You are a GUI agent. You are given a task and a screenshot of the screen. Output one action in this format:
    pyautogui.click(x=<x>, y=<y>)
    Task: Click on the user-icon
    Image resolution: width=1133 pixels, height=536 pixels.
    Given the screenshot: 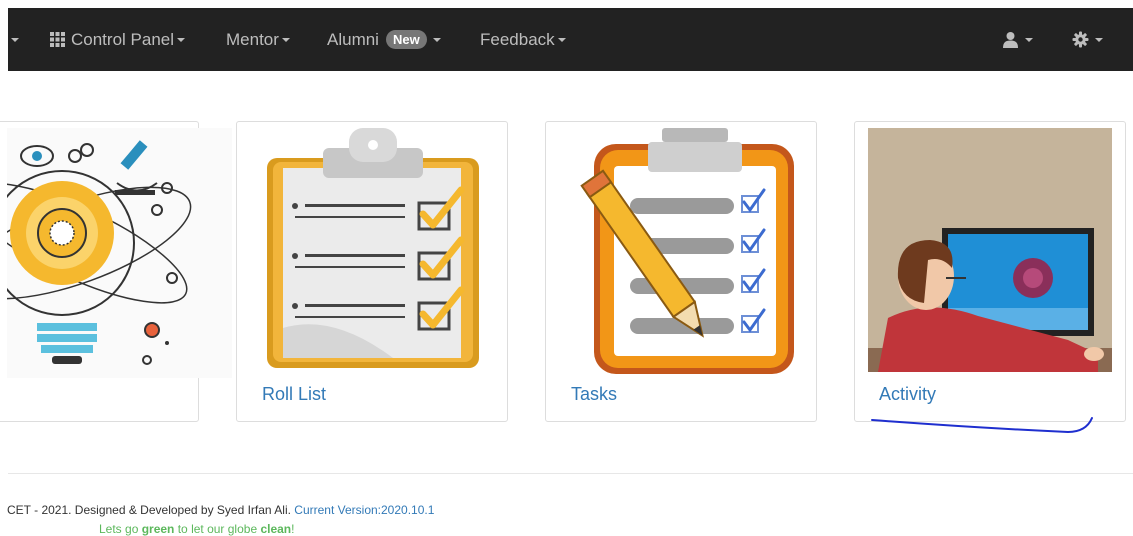 What is the action you would take?
    pyautogui.click(x=1010, y=40)
    